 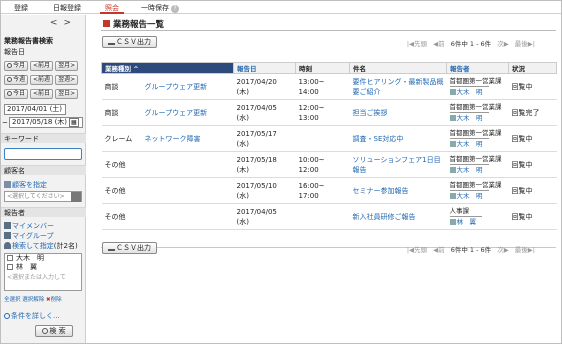 What do you see at coordinates (43, 258) in the screenshot?
I see `member-item: 大木 明` at bounding box center [43, 258].